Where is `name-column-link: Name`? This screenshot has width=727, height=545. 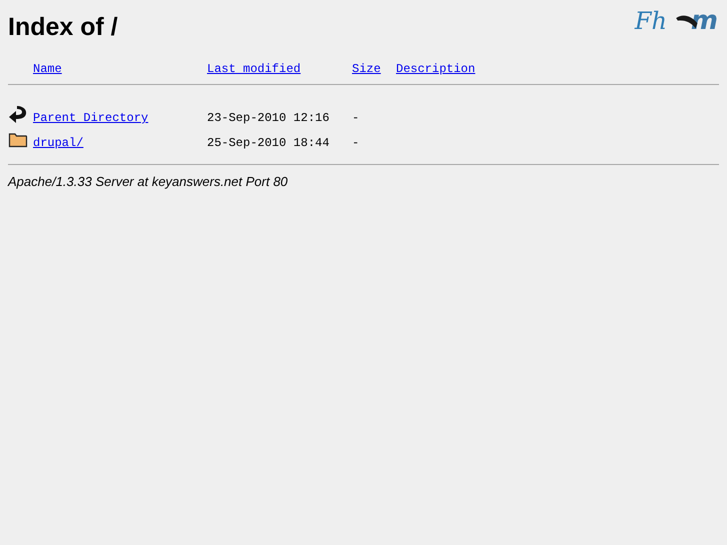
name-column-link: Name is located at coordinates (47, 69).